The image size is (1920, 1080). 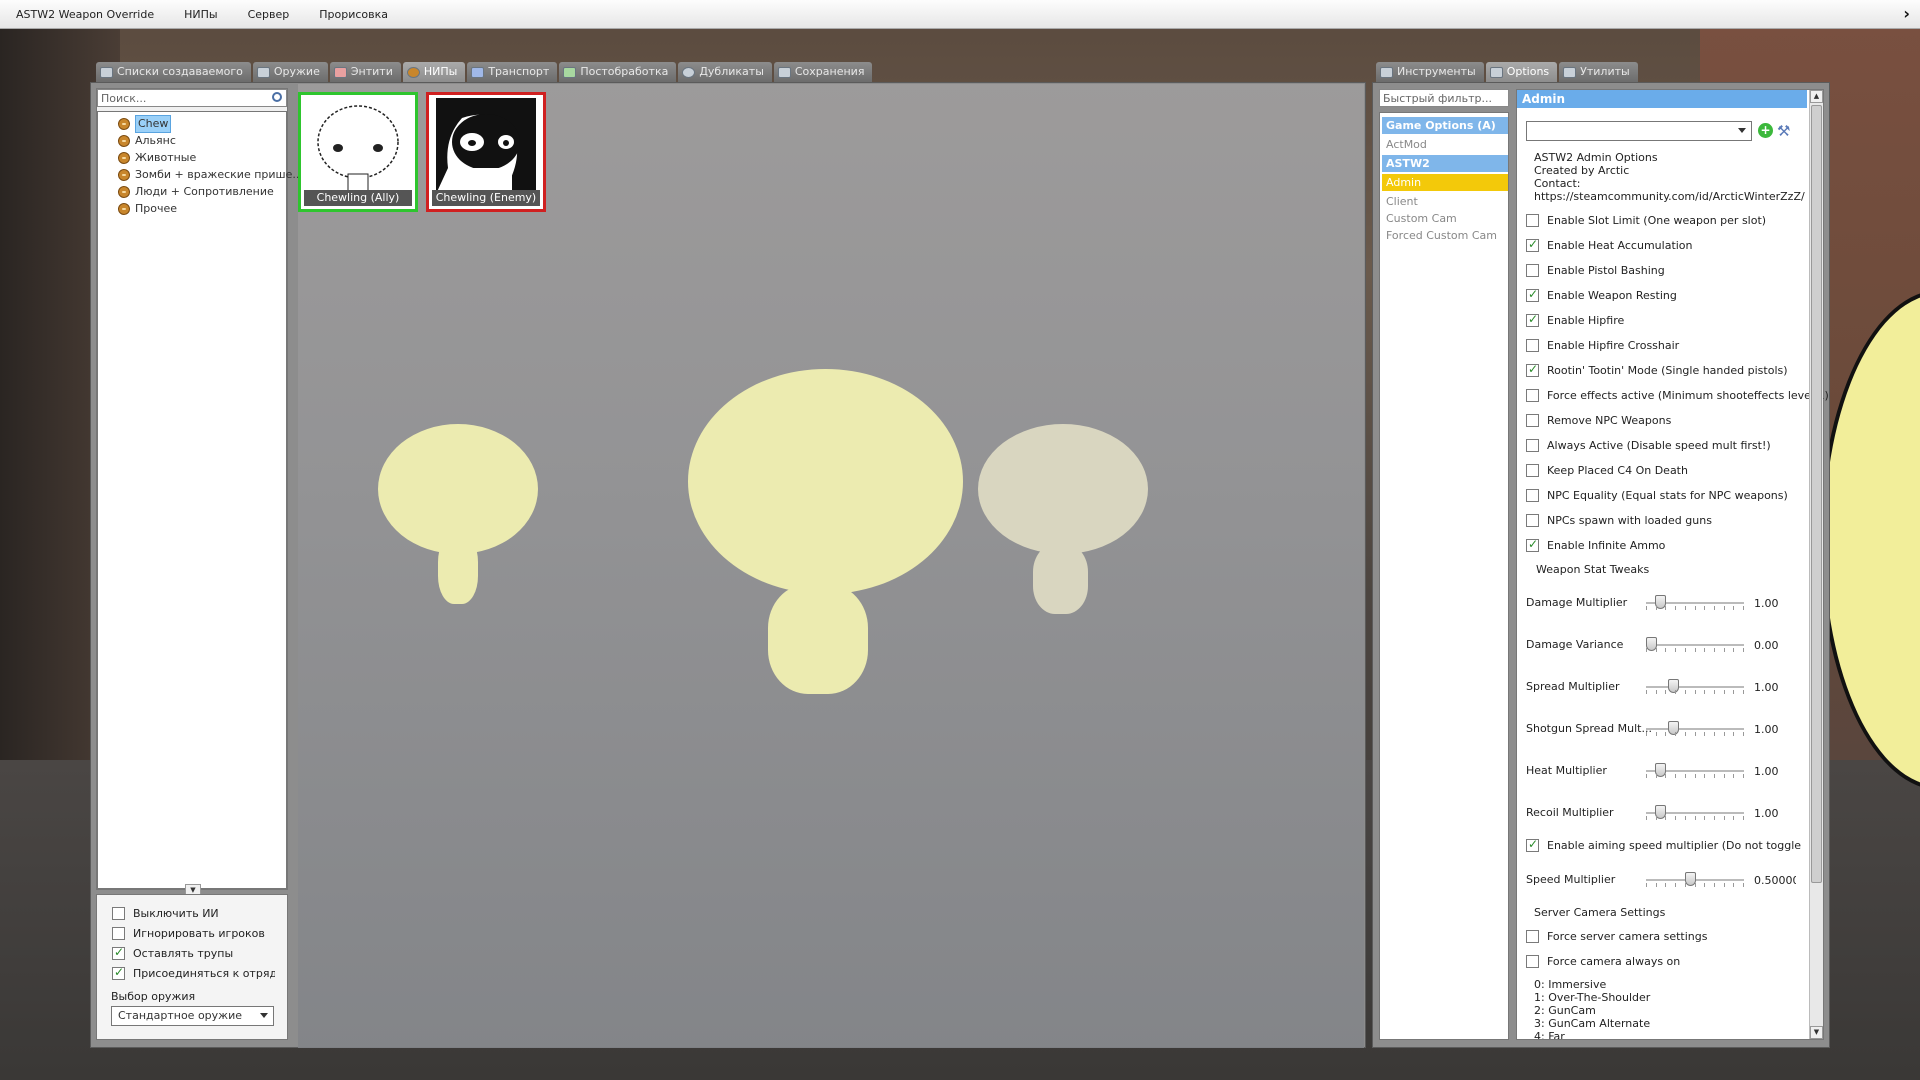 I want to click on weapon-select-dropdown: Стандартное оружие, so click(x=192, y=1016).